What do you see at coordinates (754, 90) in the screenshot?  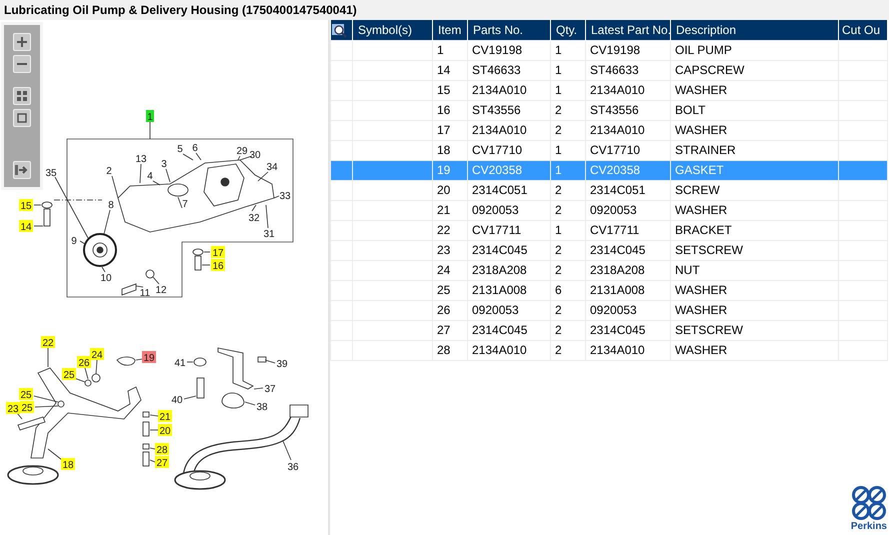 I see `table-cell: WASHER` at bounding box center [754, 90].